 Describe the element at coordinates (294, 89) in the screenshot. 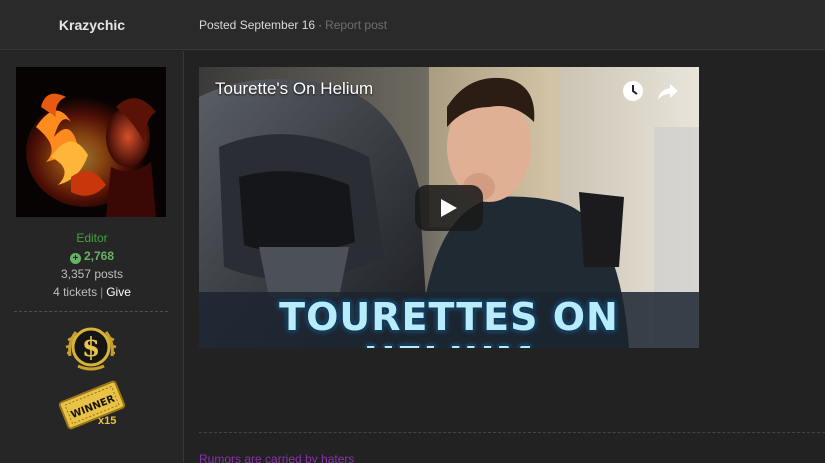

I see `video-title: Tourette's On Helium` at that location.